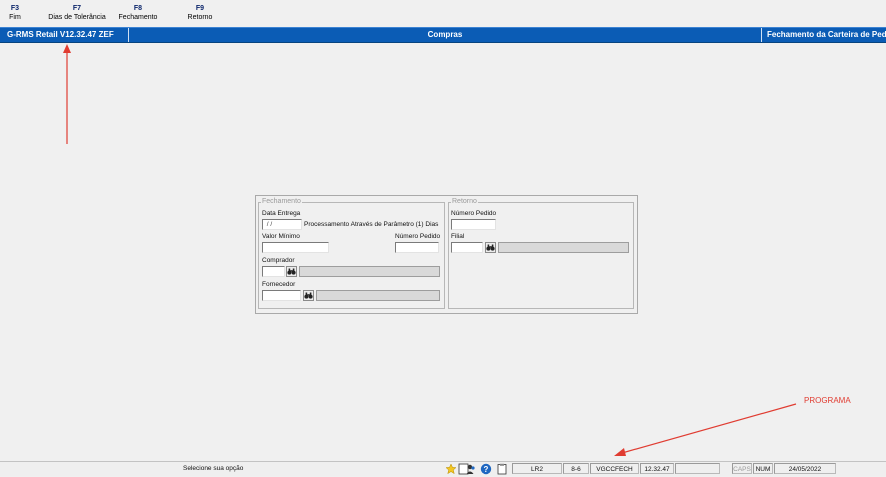 The width and height of the screenshot is (886, 477). What do you see at coordinates (273, 271) in the screenshot?
I see `comprador-field` at bounding box center [273, 271].